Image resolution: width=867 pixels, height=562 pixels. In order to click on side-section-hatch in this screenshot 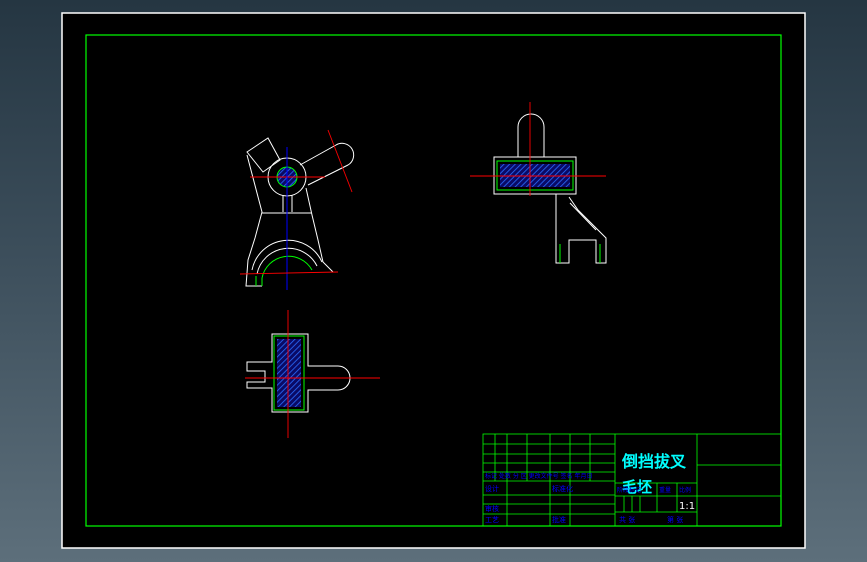, I will do `click(535, 175)`.